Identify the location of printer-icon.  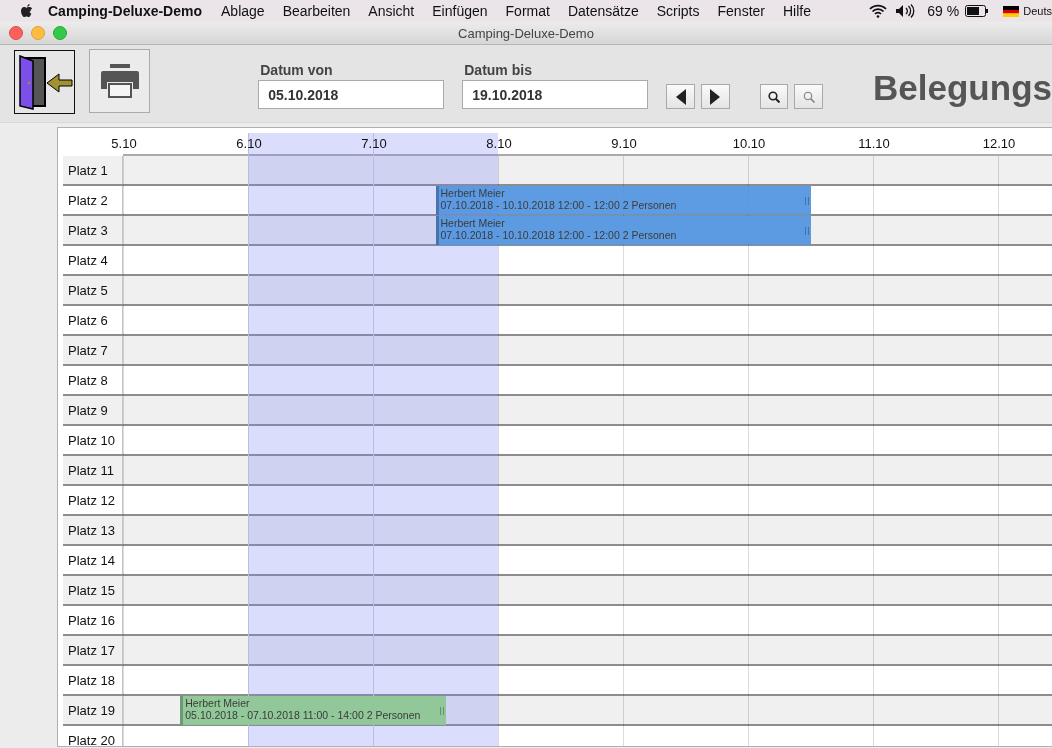
(119, 81).